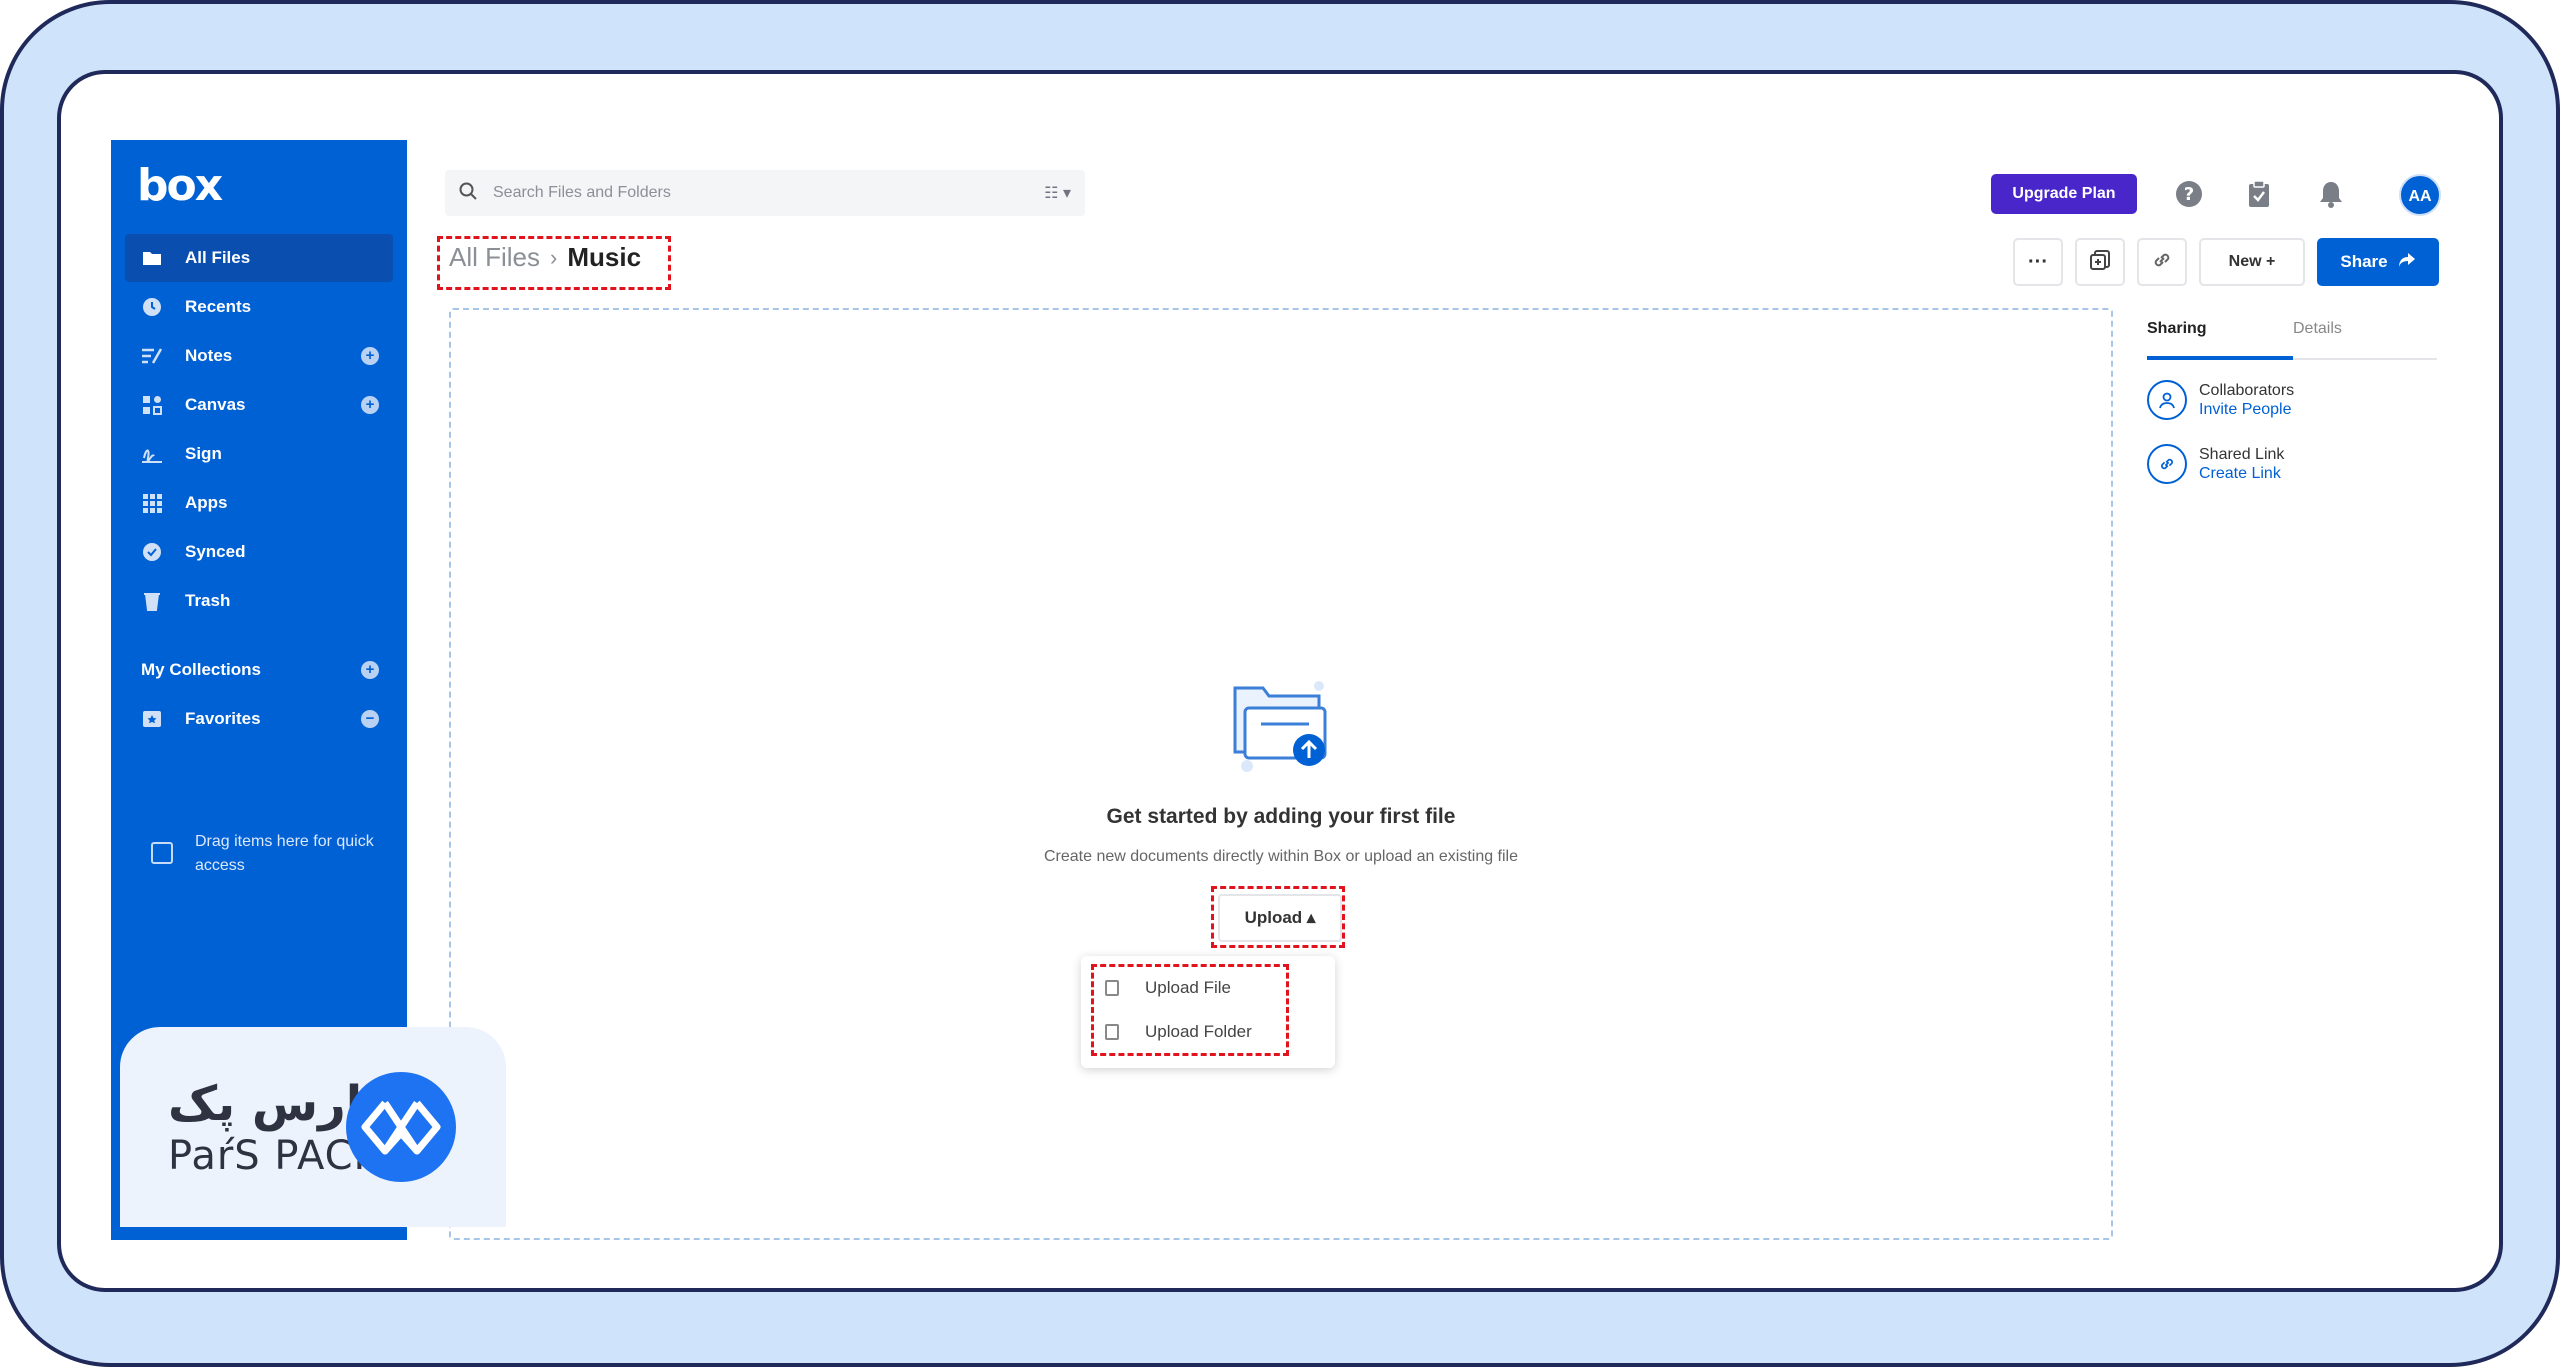 The image size is (2560, 1367). What do you see at coordinates (201, 669) in the screenshot?
I see `sidebar-item-label: My Collections` at bounding box center [201, 669].